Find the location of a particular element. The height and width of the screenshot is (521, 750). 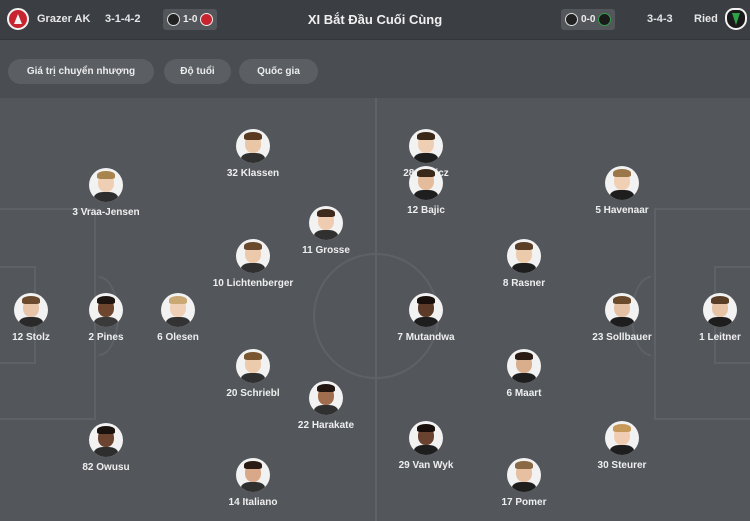

away-player: 7 Mutandwa is located at coordinates (426, 318).